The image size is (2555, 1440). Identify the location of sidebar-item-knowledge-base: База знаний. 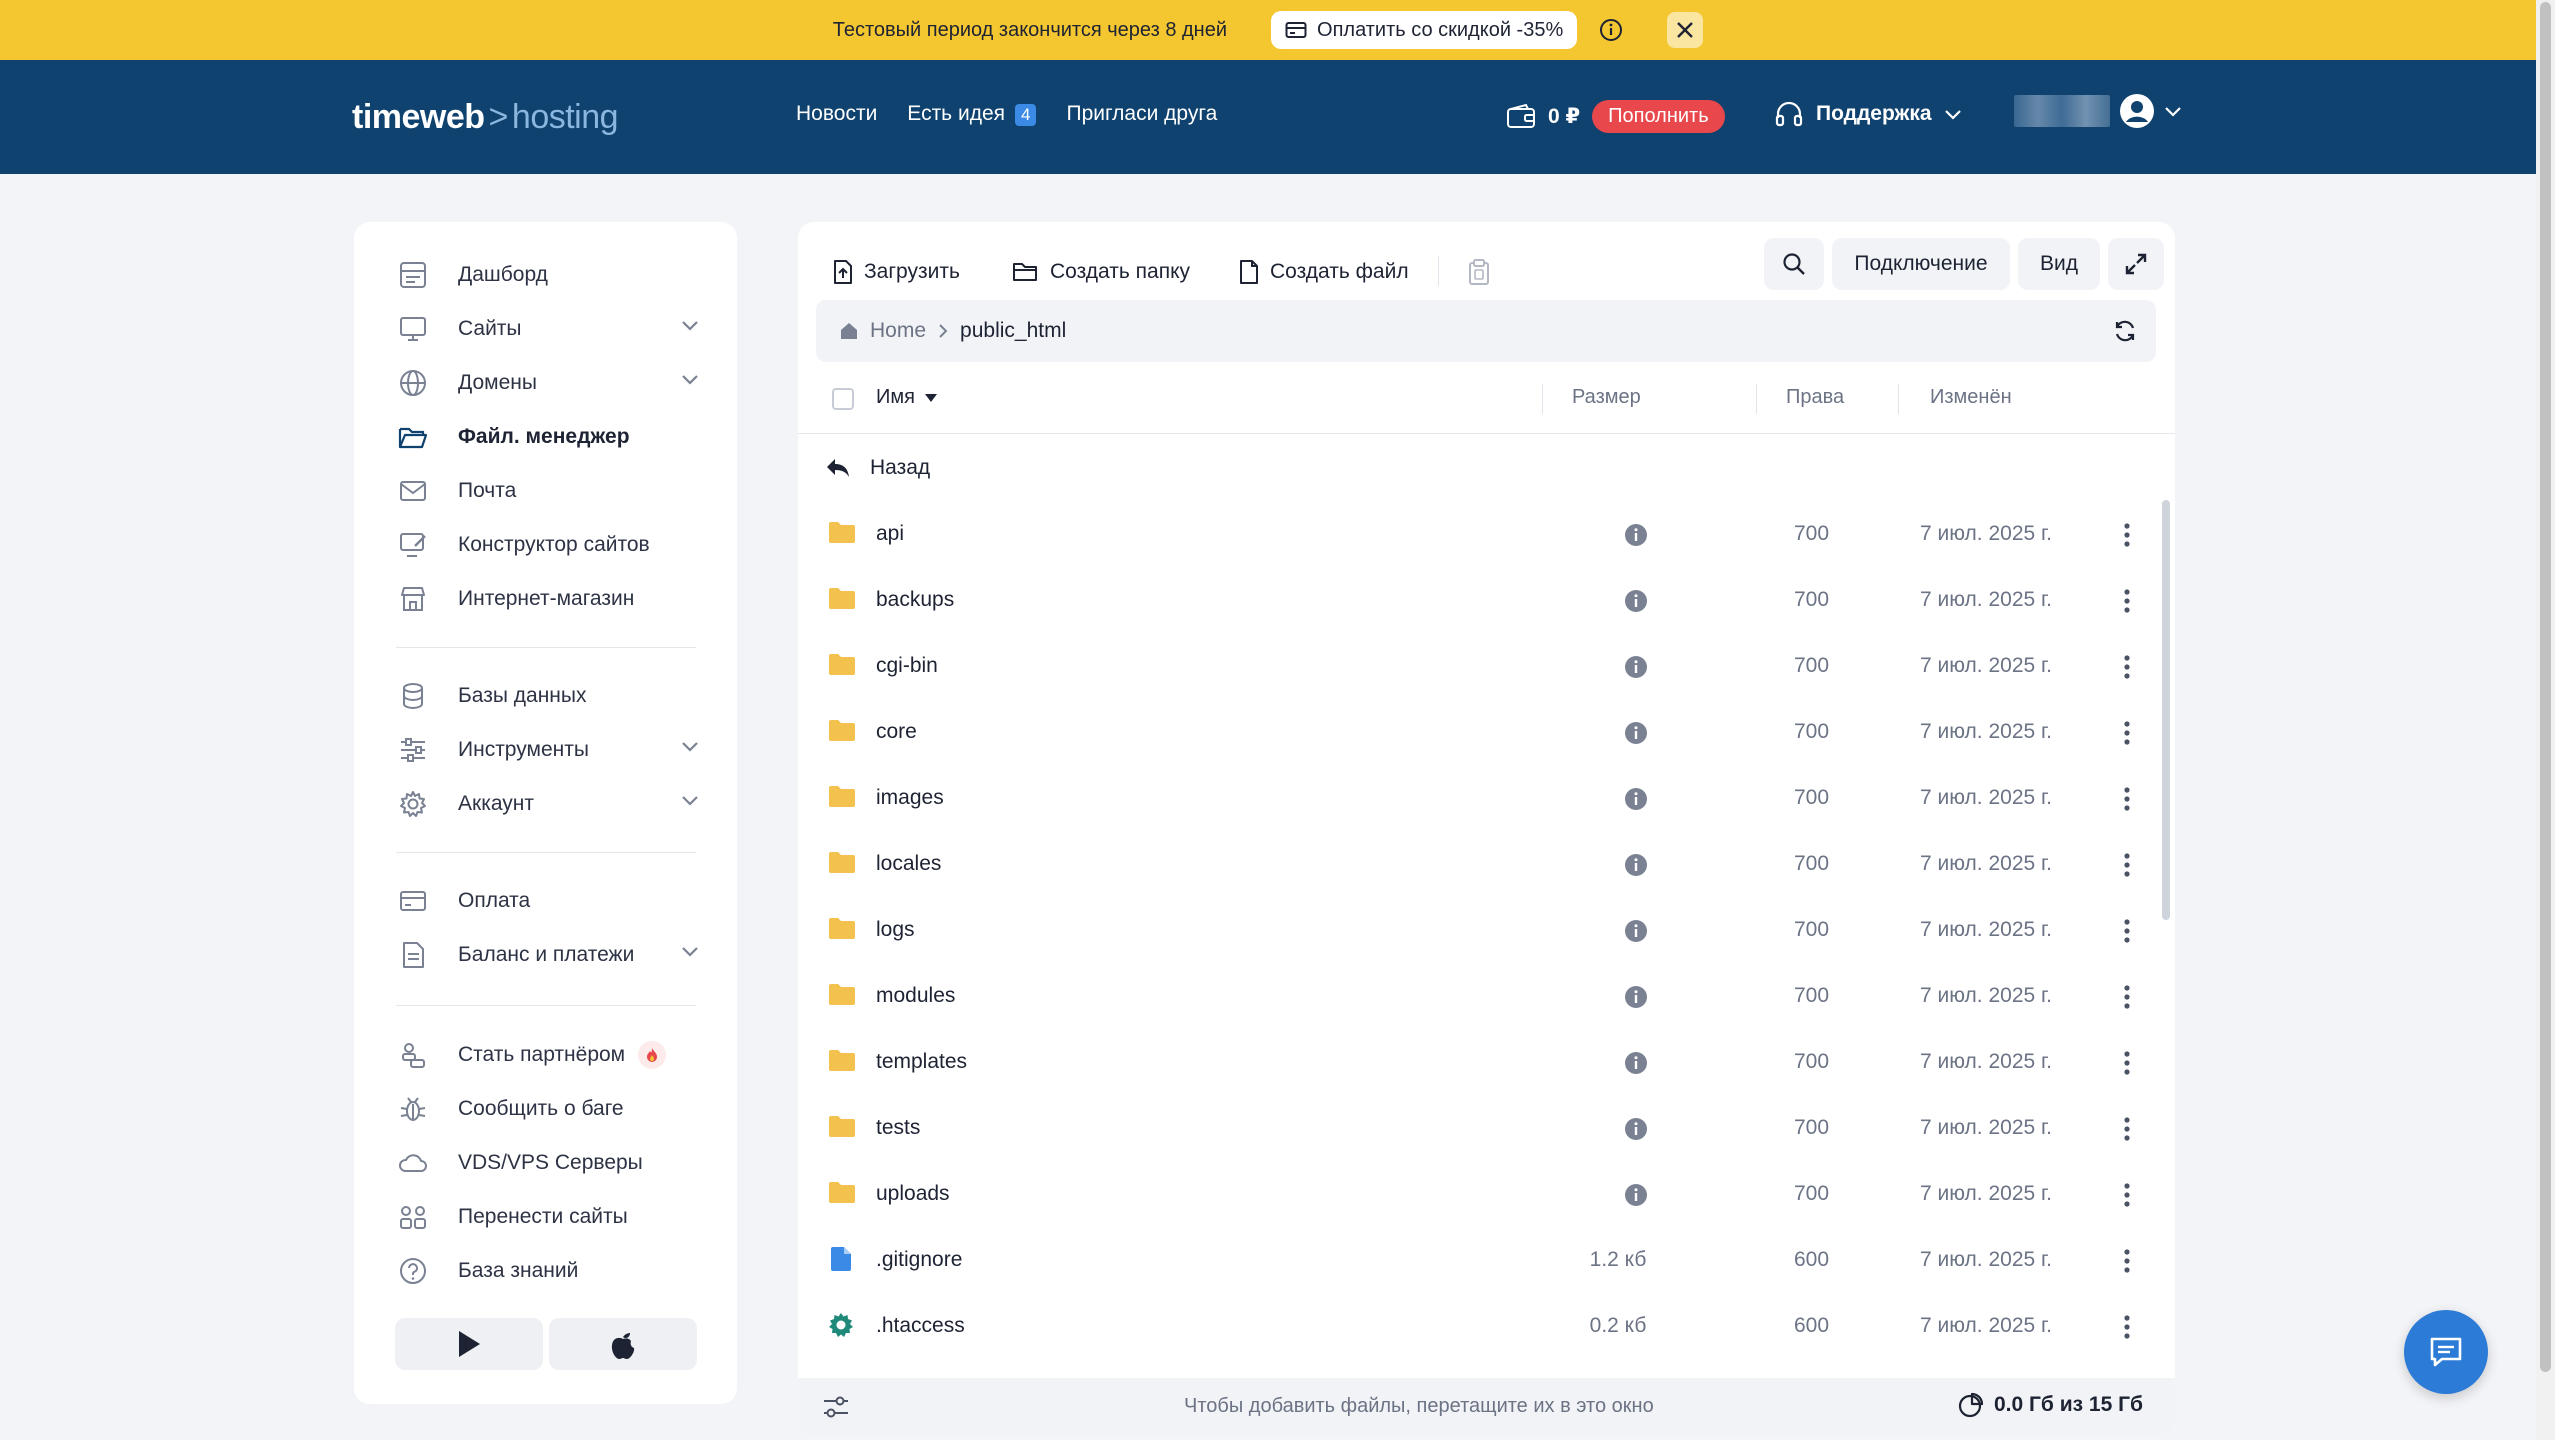
(551, 1271).